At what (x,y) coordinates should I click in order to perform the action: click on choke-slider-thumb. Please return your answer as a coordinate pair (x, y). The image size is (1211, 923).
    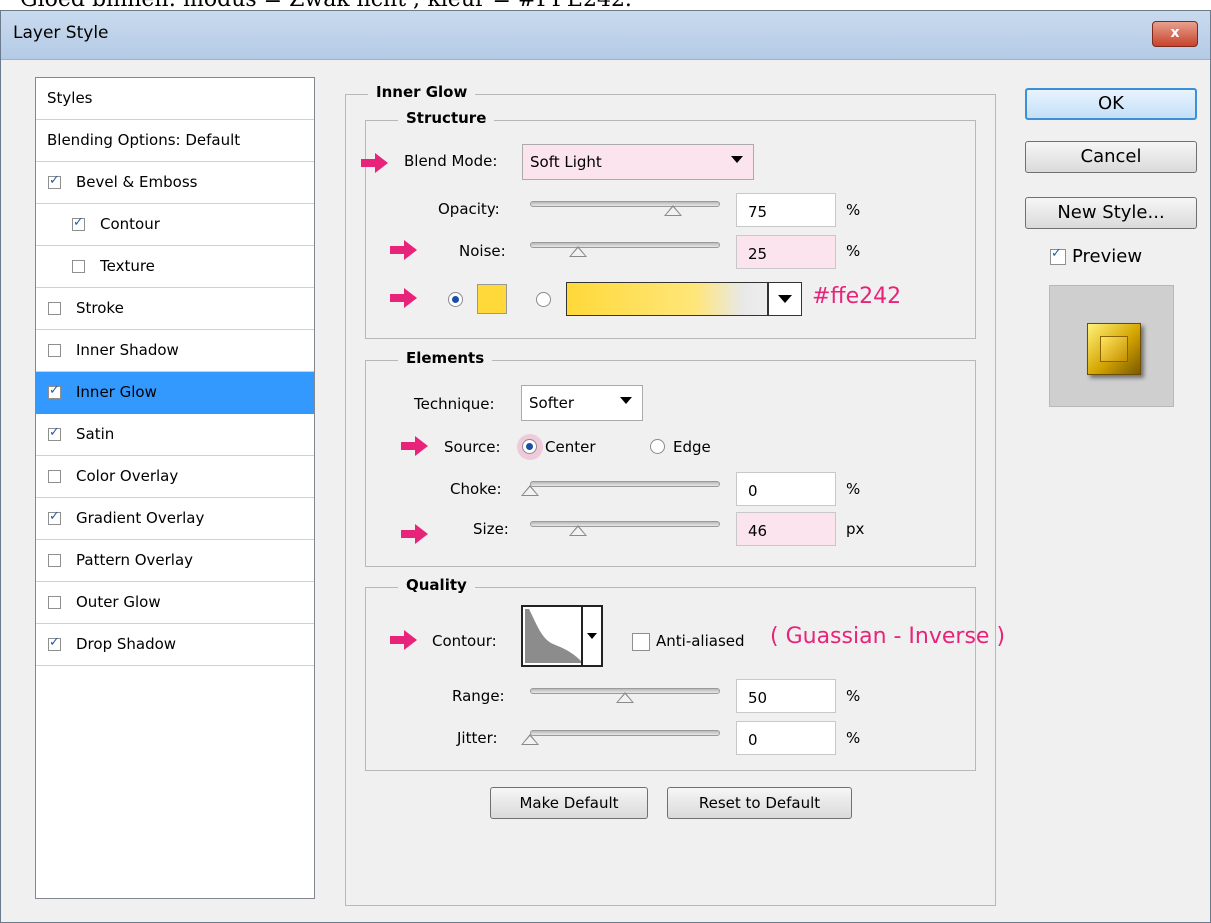
    Looking at the image, I should click on (530, 490).